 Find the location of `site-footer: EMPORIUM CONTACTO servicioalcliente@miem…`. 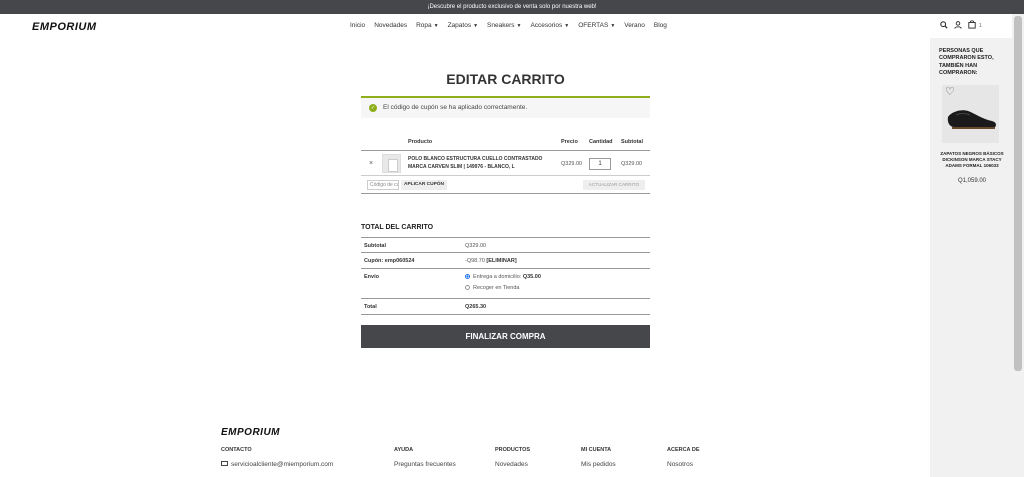

site-footer: EMPORIUM CONTACTO servicioalcliente@miem… is located at coordinates (575, 451).